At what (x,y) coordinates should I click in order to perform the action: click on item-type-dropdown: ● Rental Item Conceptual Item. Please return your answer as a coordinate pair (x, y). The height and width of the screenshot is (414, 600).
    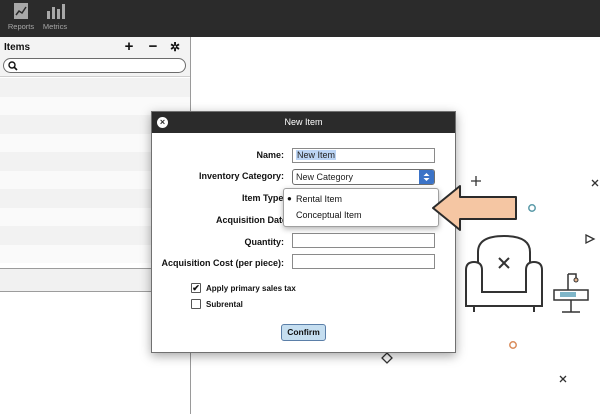
    Looking at the image, I should click on (361, 207).